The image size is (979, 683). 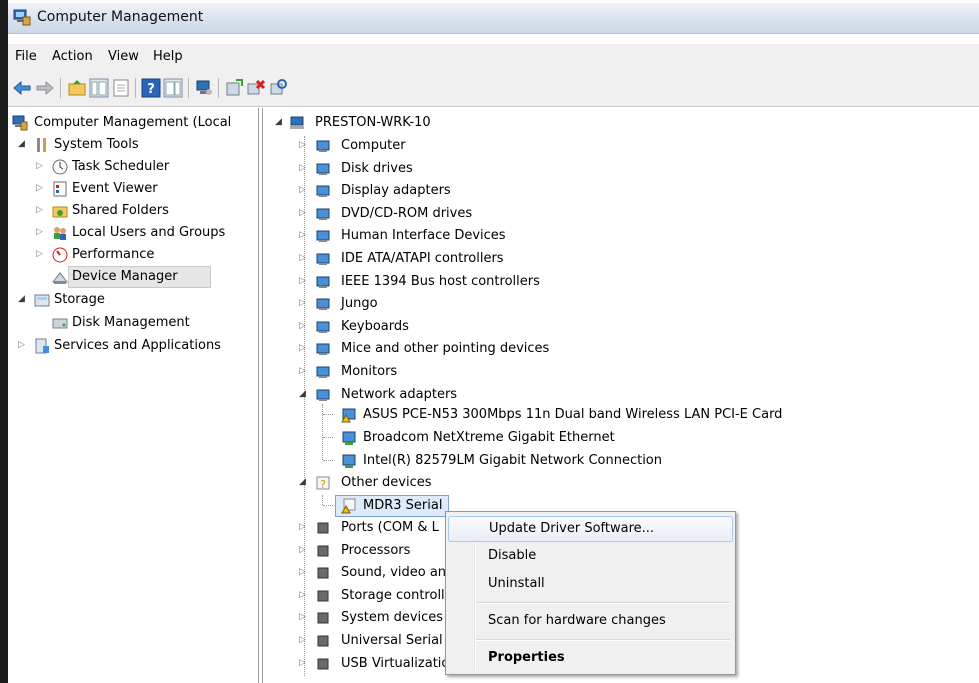 What do you see at coordinates (613, 190) in the screenshot?
I see `tree-item-device-category: ▷ Display adapters` at bounding box center [613, 190].